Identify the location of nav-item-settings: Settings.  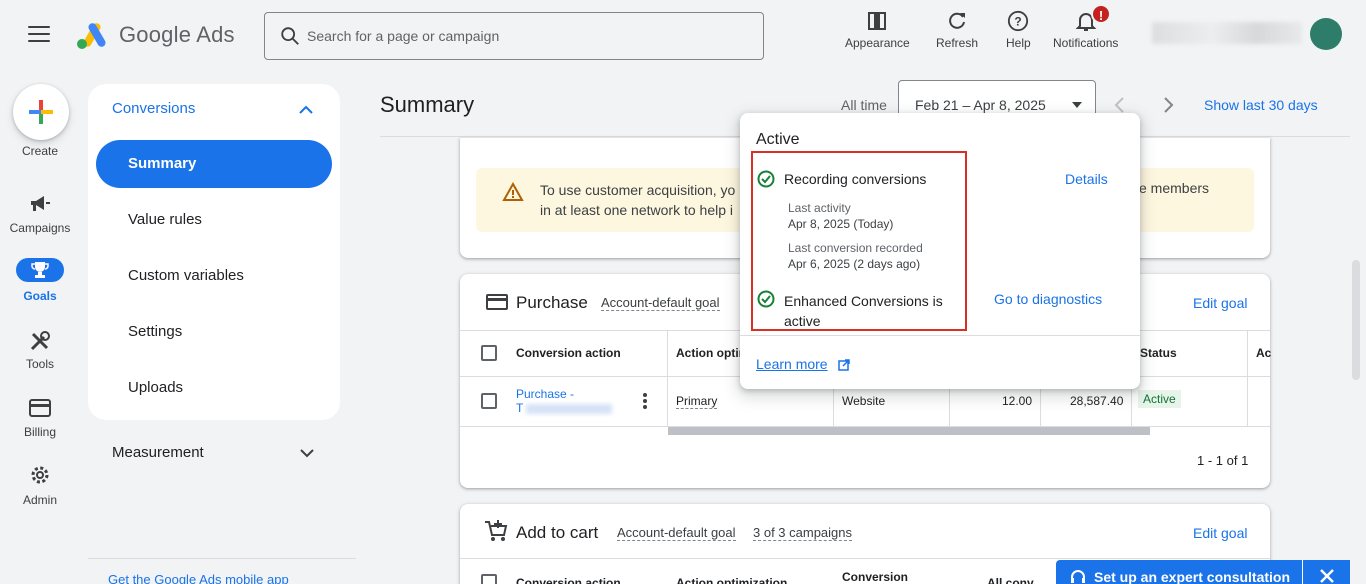
(214, 332).